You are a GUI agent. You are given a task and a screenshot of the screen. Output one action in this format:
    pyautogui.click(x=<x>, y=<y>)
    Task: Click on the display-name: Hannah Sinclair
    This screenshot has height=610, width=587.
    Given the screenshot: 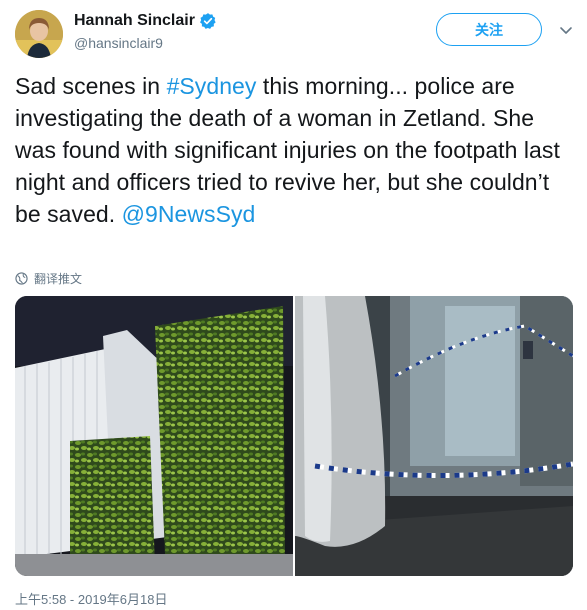 What is the action you would take?
    pyautogui.click(x=134, y=21)
    